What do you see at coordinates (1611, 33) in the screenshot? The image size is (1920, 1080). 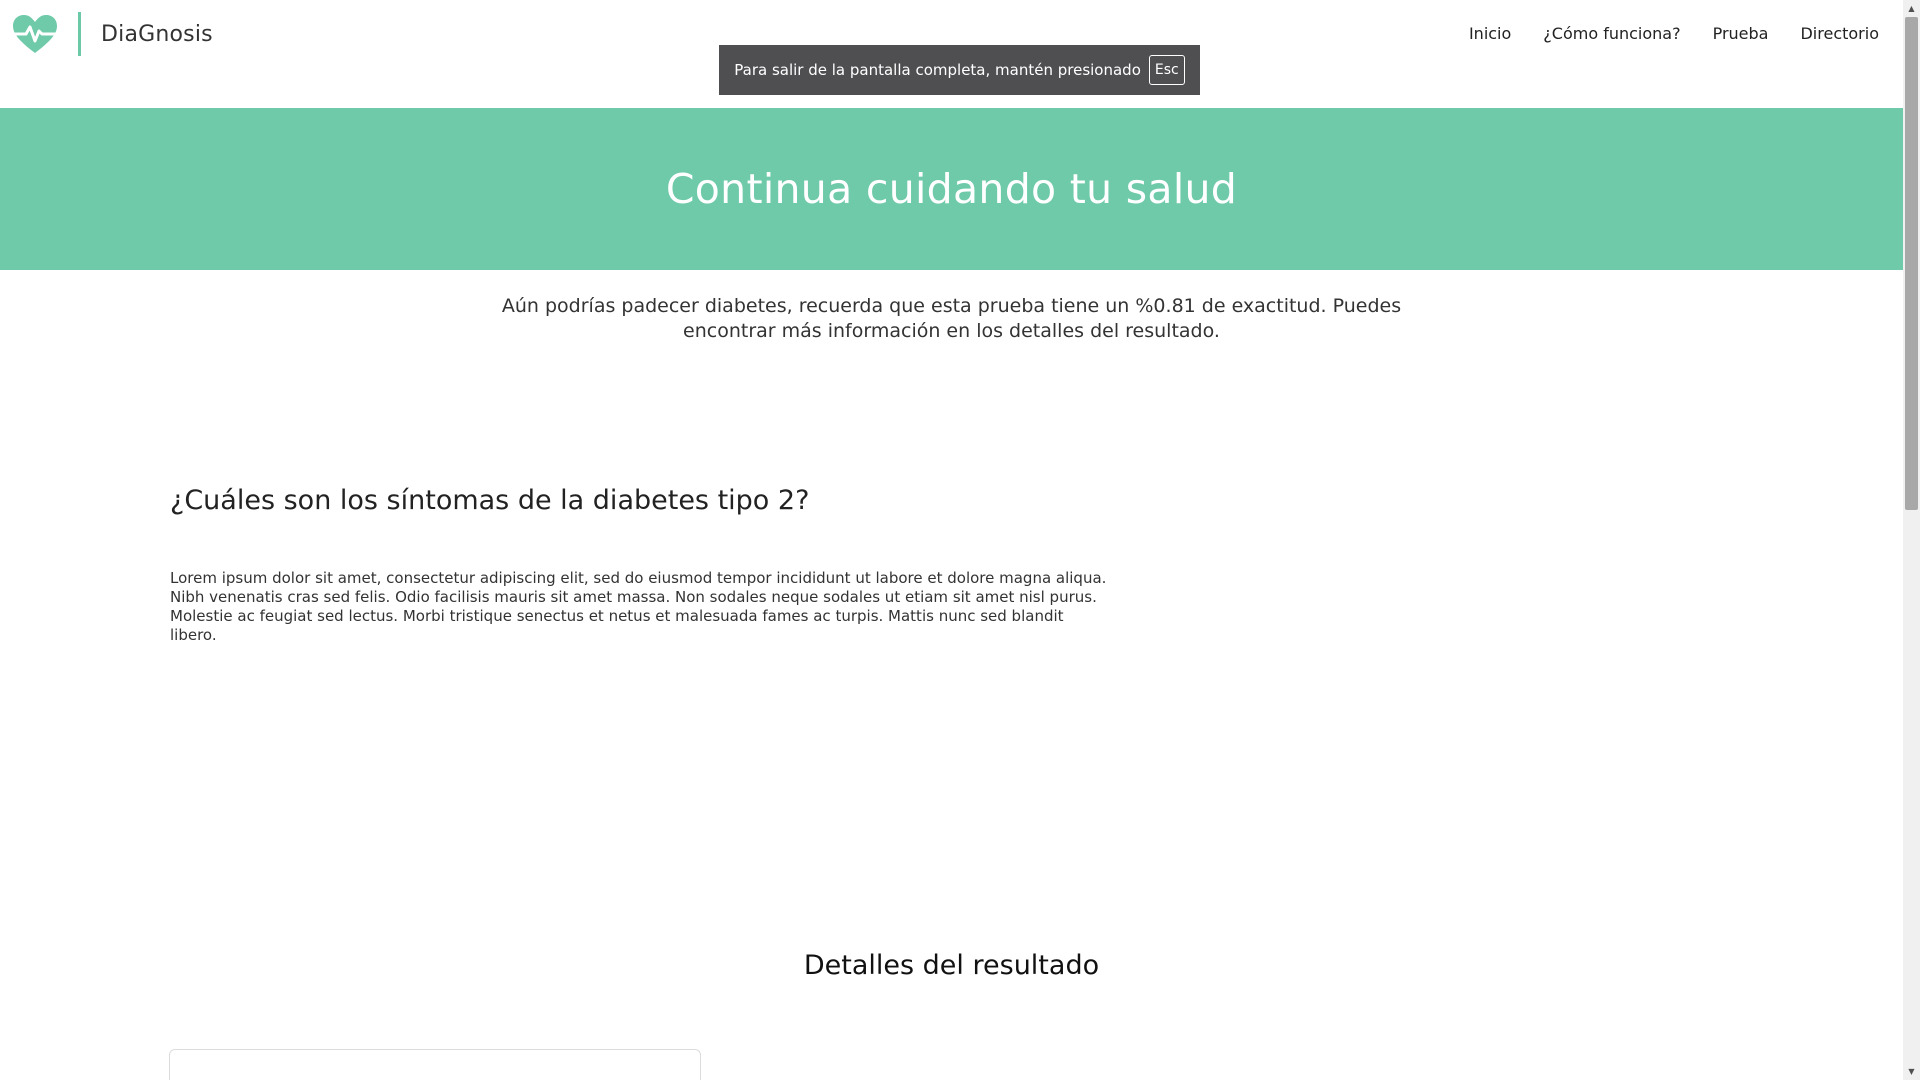 I see `nav-item-como-funciona: ¿Cómo funciona?` at bounding box center [1611, 33].